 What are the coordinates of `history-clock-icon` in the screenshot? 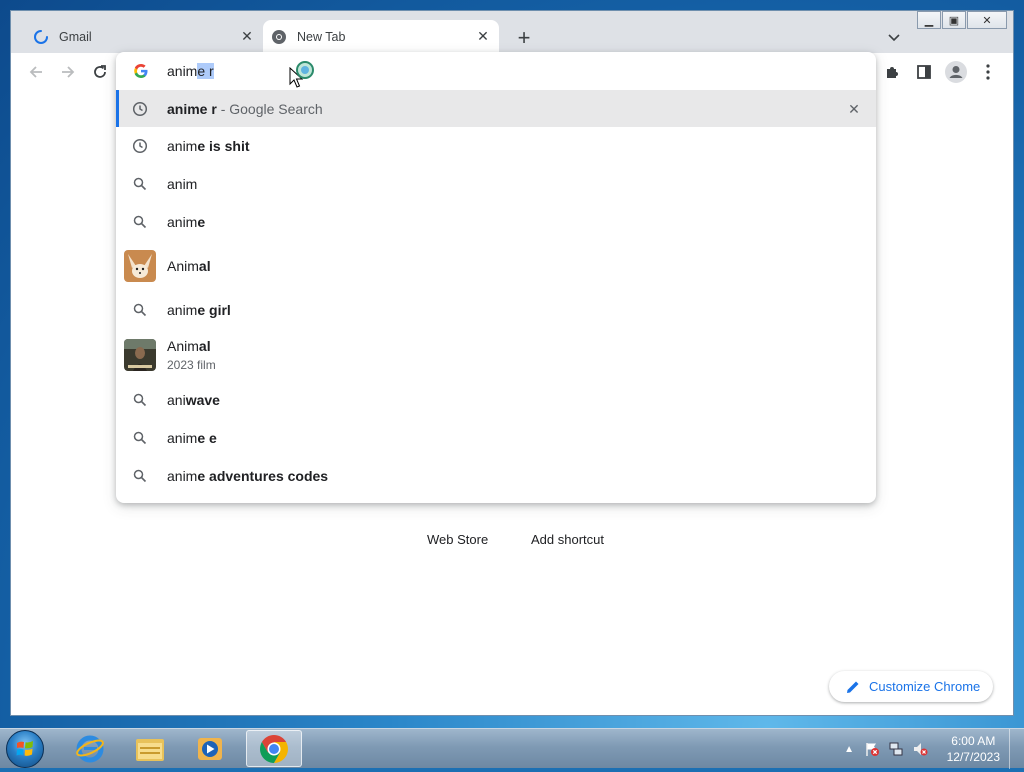 It's located at (140, 108).